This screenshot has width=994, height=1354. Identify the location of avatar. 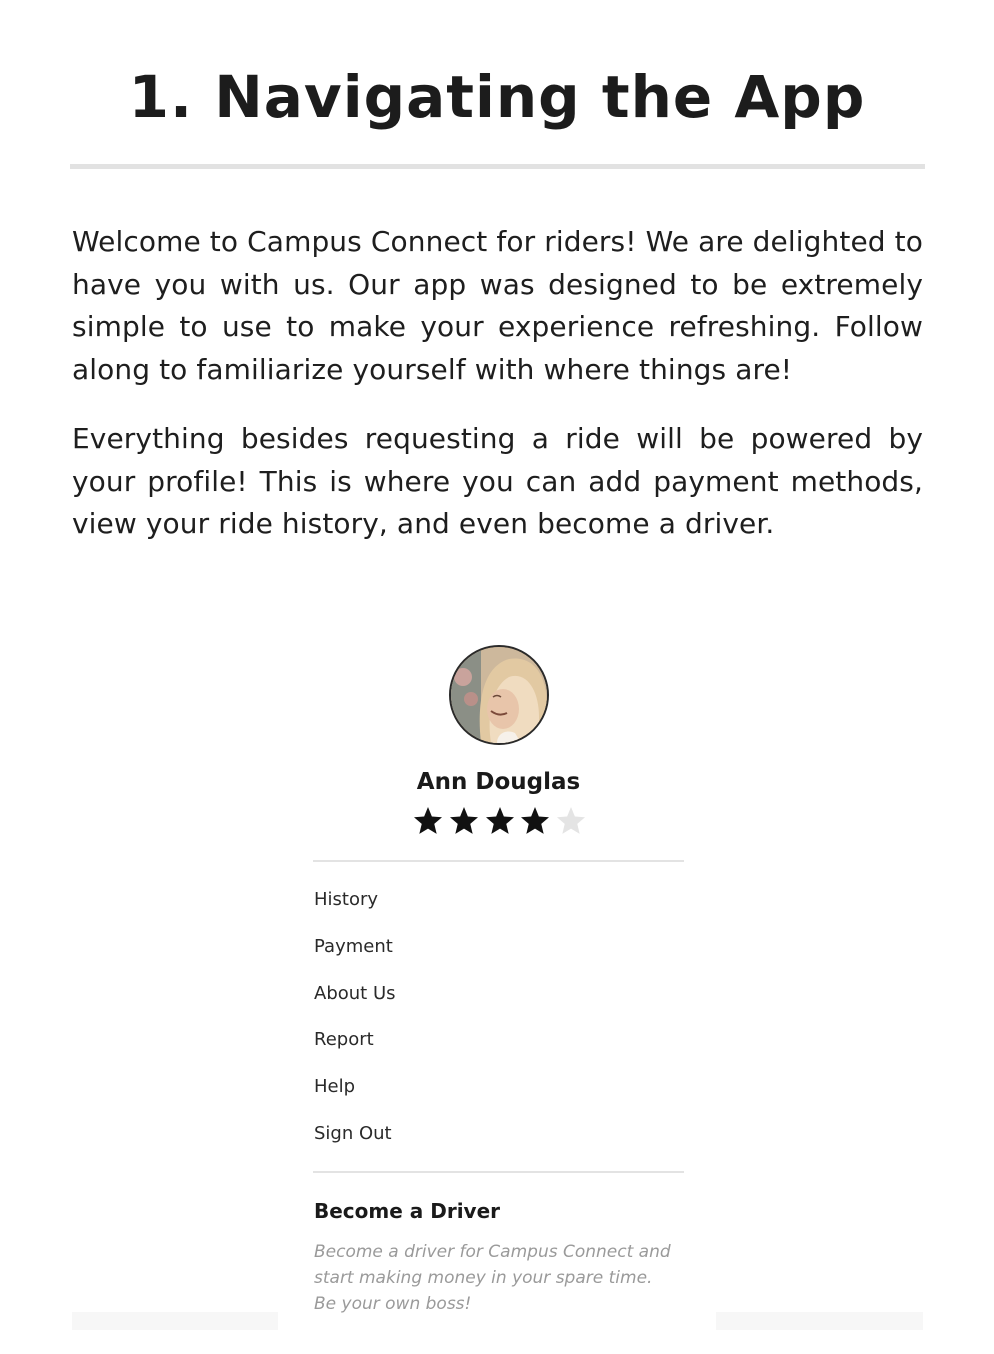
(499, 695).